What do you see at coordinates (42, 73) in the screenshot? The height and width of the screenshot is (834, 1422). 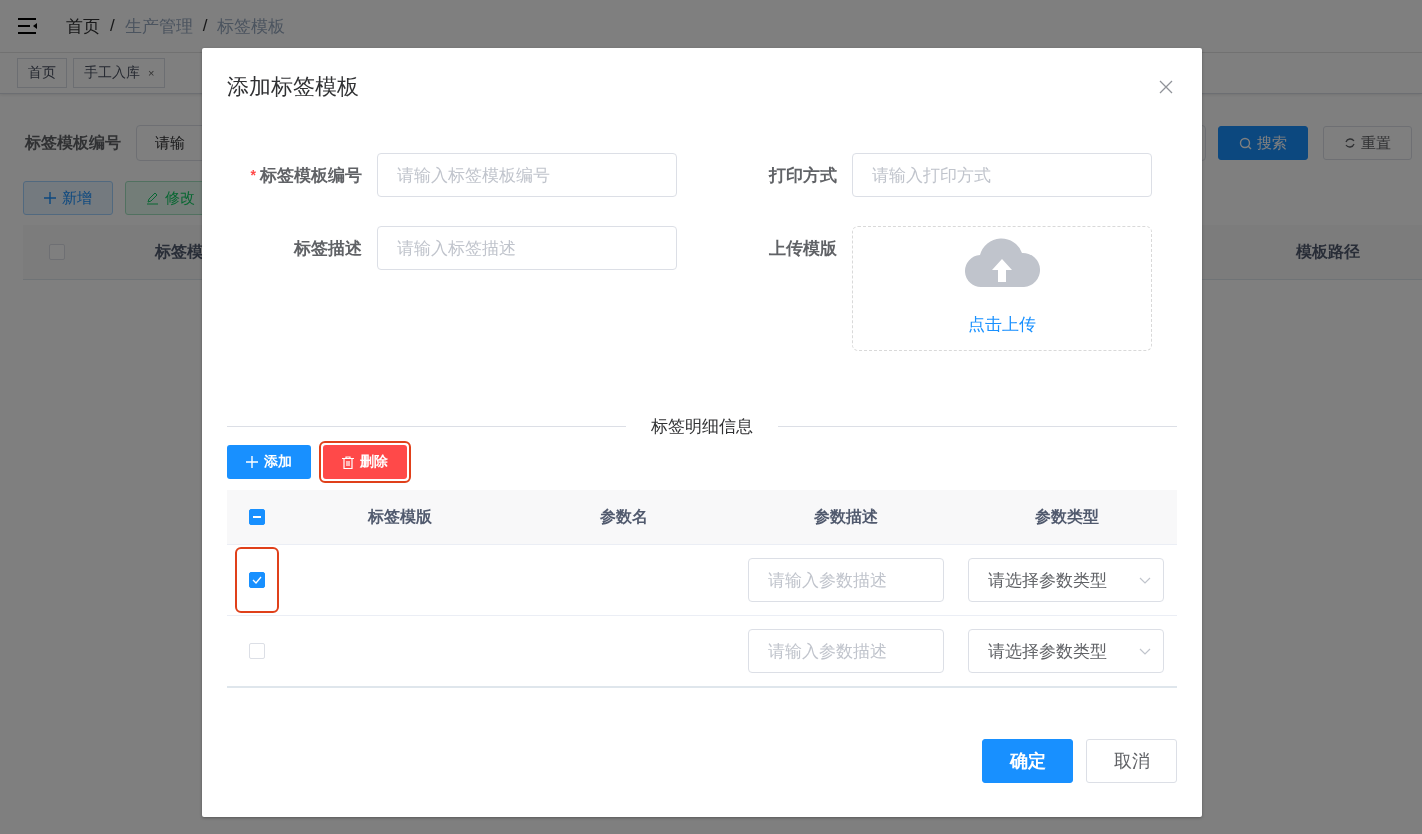 I see `tag: 首页` at bounding box center [42, 73].